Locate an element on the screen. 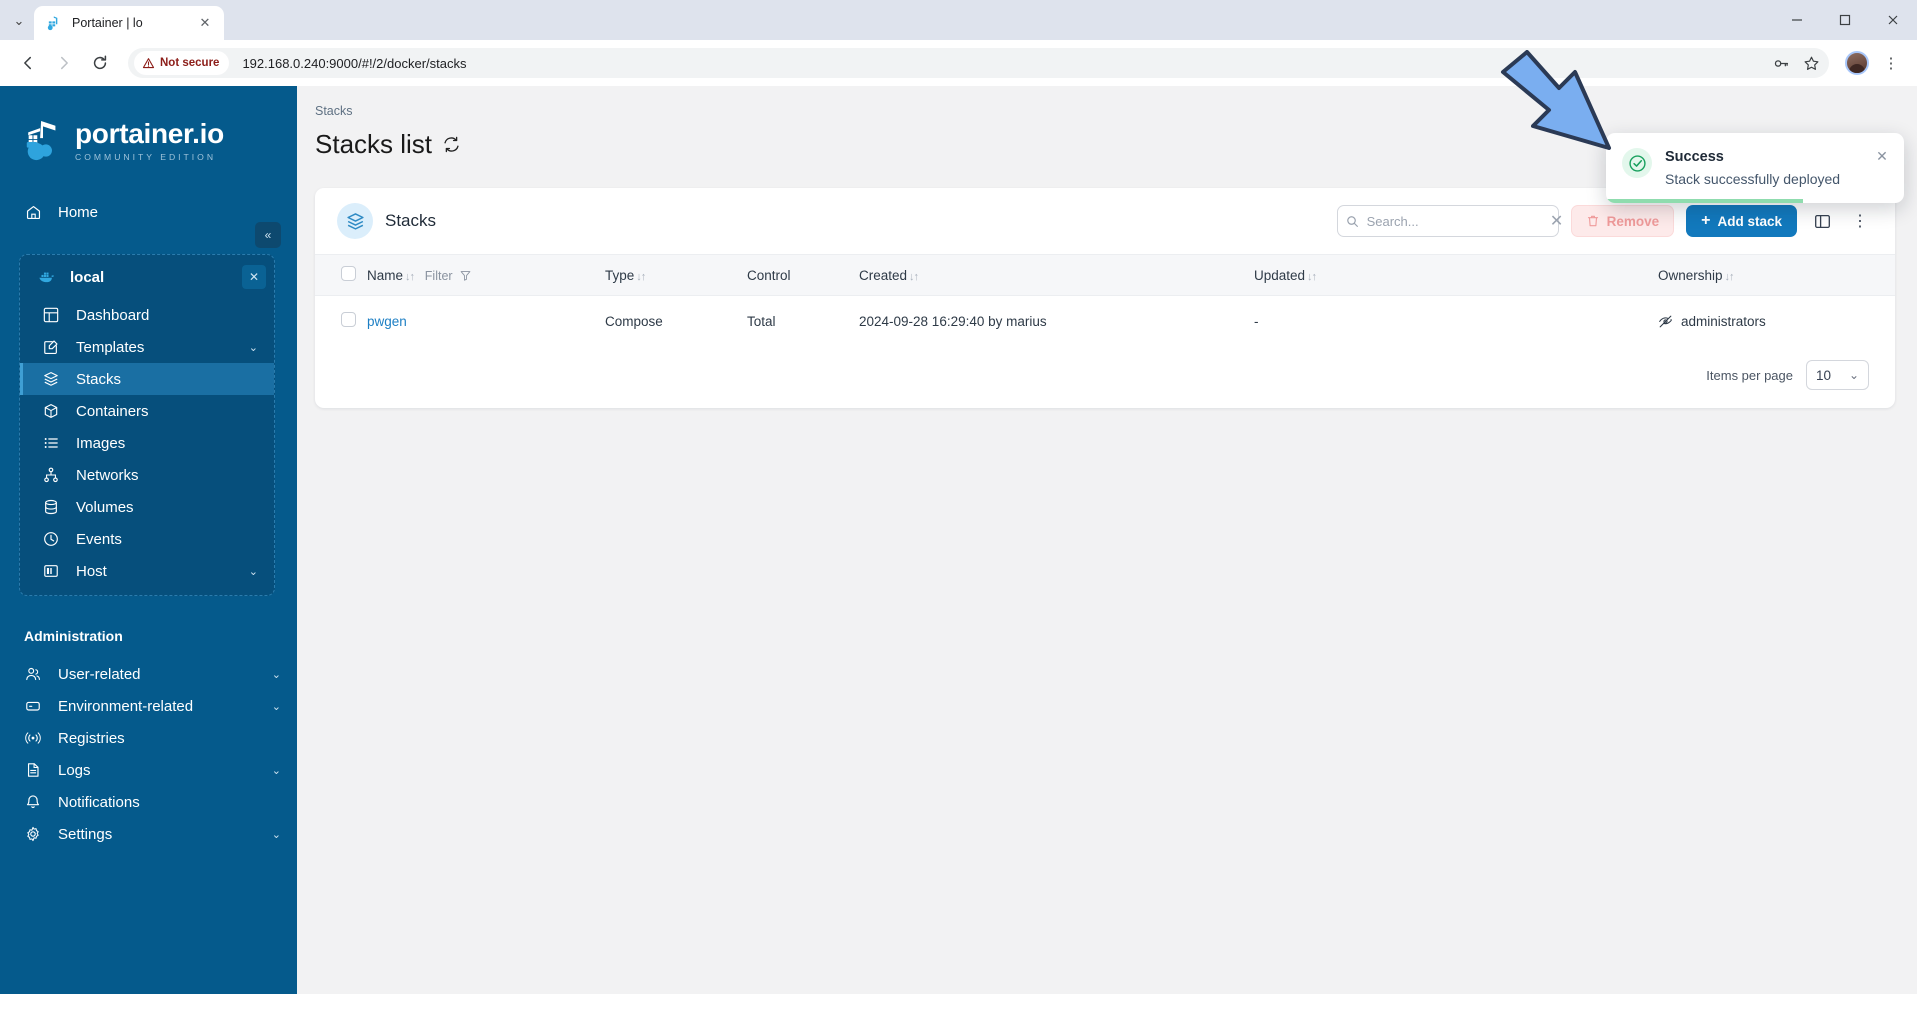  sidebar-item-volumes: Volumes is located at coordinates (147, 507).